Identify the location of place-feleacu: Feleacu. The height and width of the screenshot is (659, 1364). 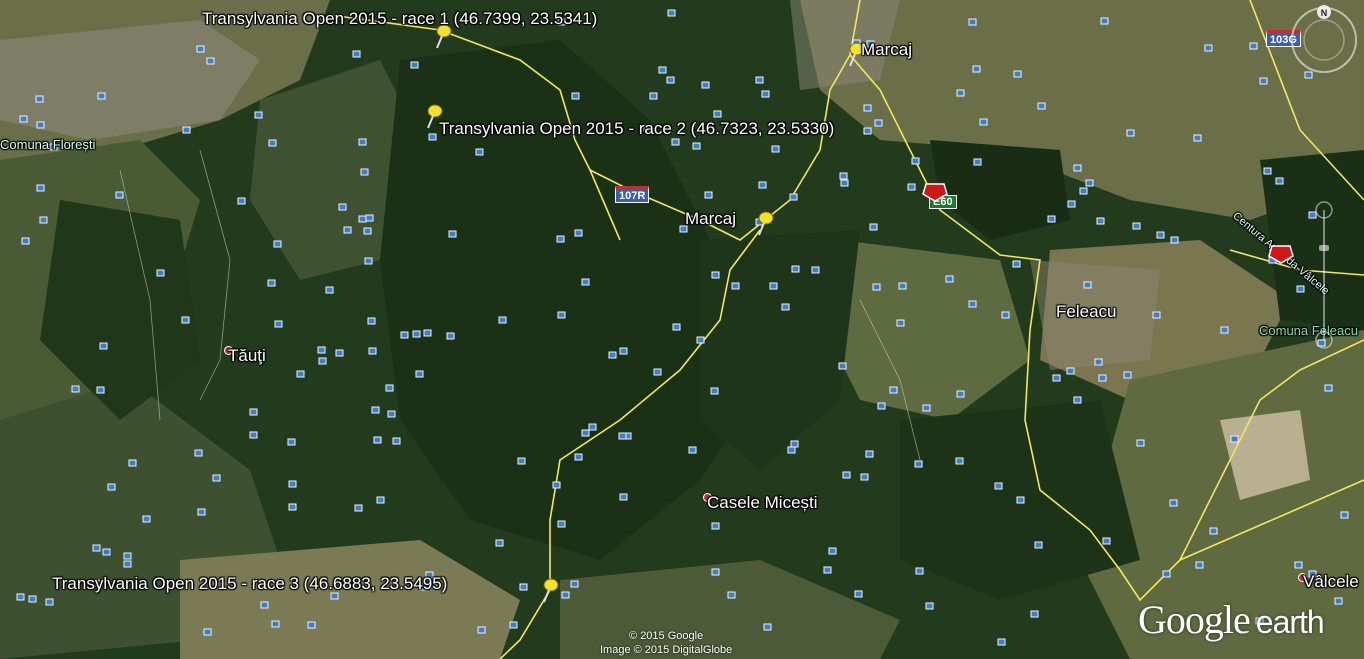
(1086, 312).